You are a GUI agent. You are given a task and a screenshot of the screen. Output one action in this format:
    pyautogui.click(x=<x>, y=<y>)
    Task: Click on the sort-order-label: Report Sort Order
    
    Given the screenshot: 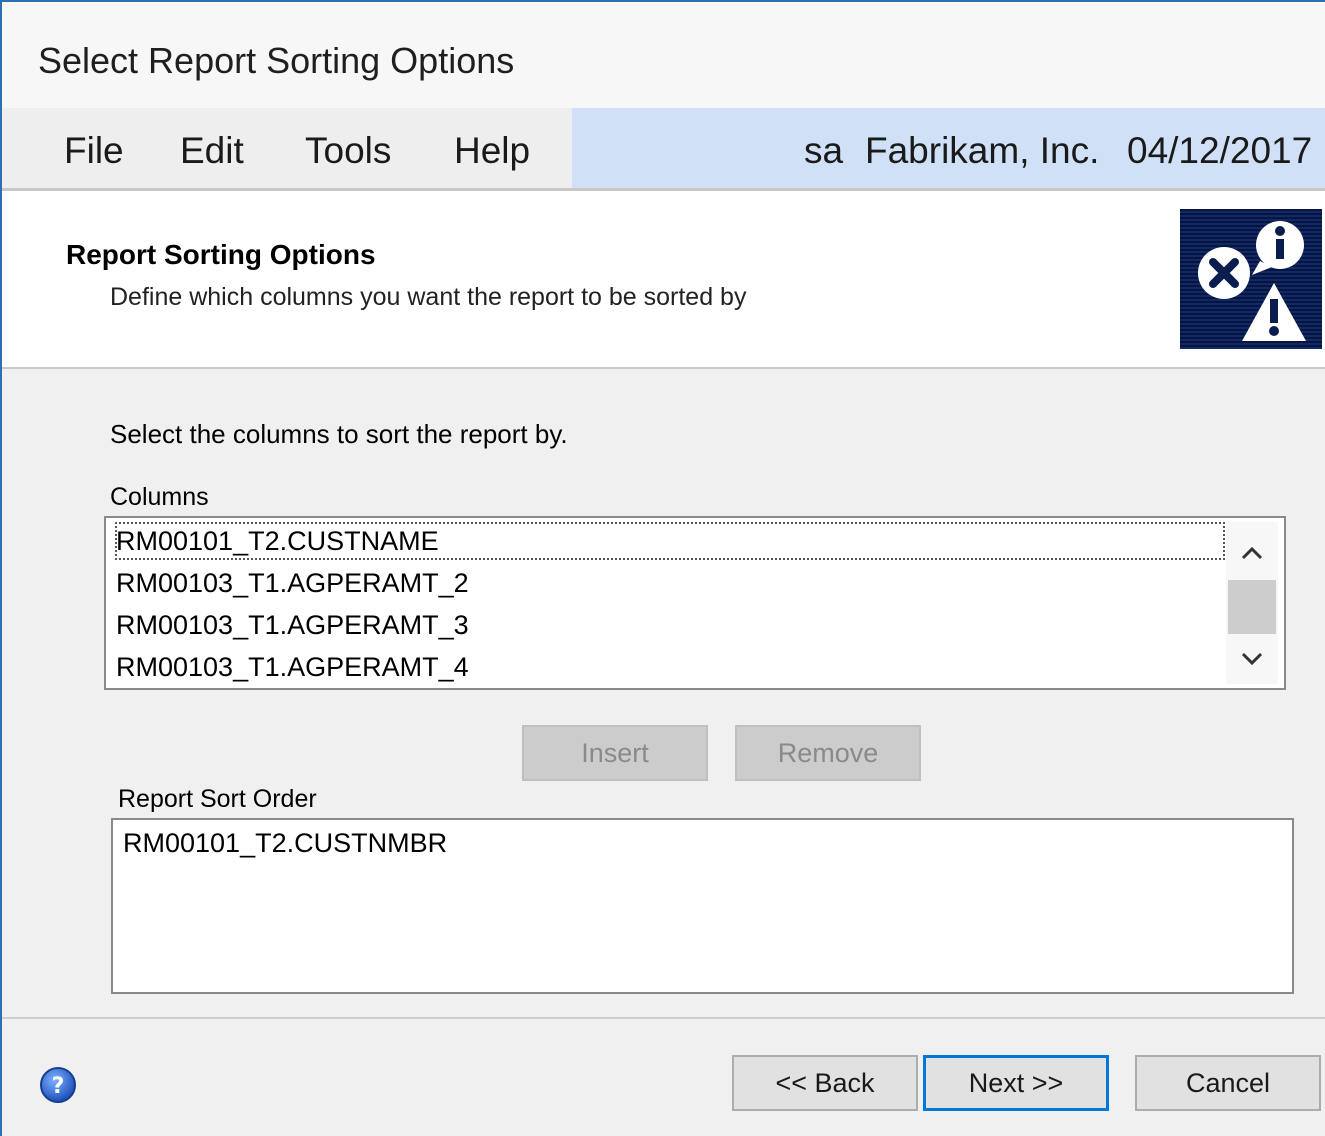 What is the action you would take?
    pyautogui.click(x=217, y=799)
    